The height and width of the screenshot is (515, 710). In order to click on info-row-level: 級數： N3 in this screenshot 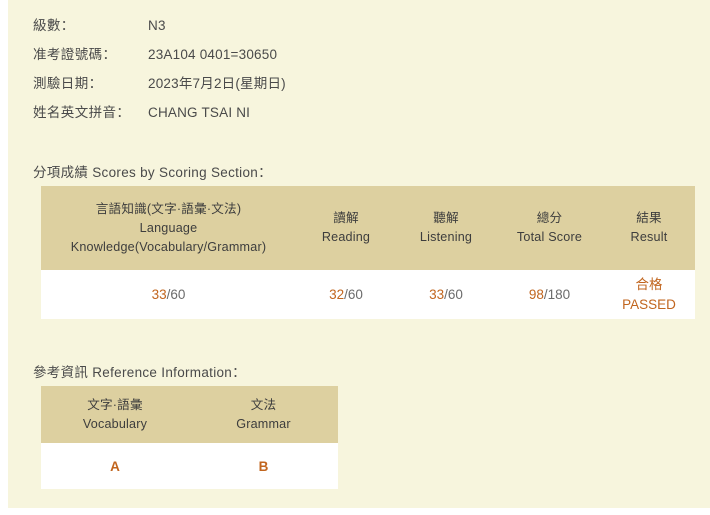, I will do `click(159, 28)`.